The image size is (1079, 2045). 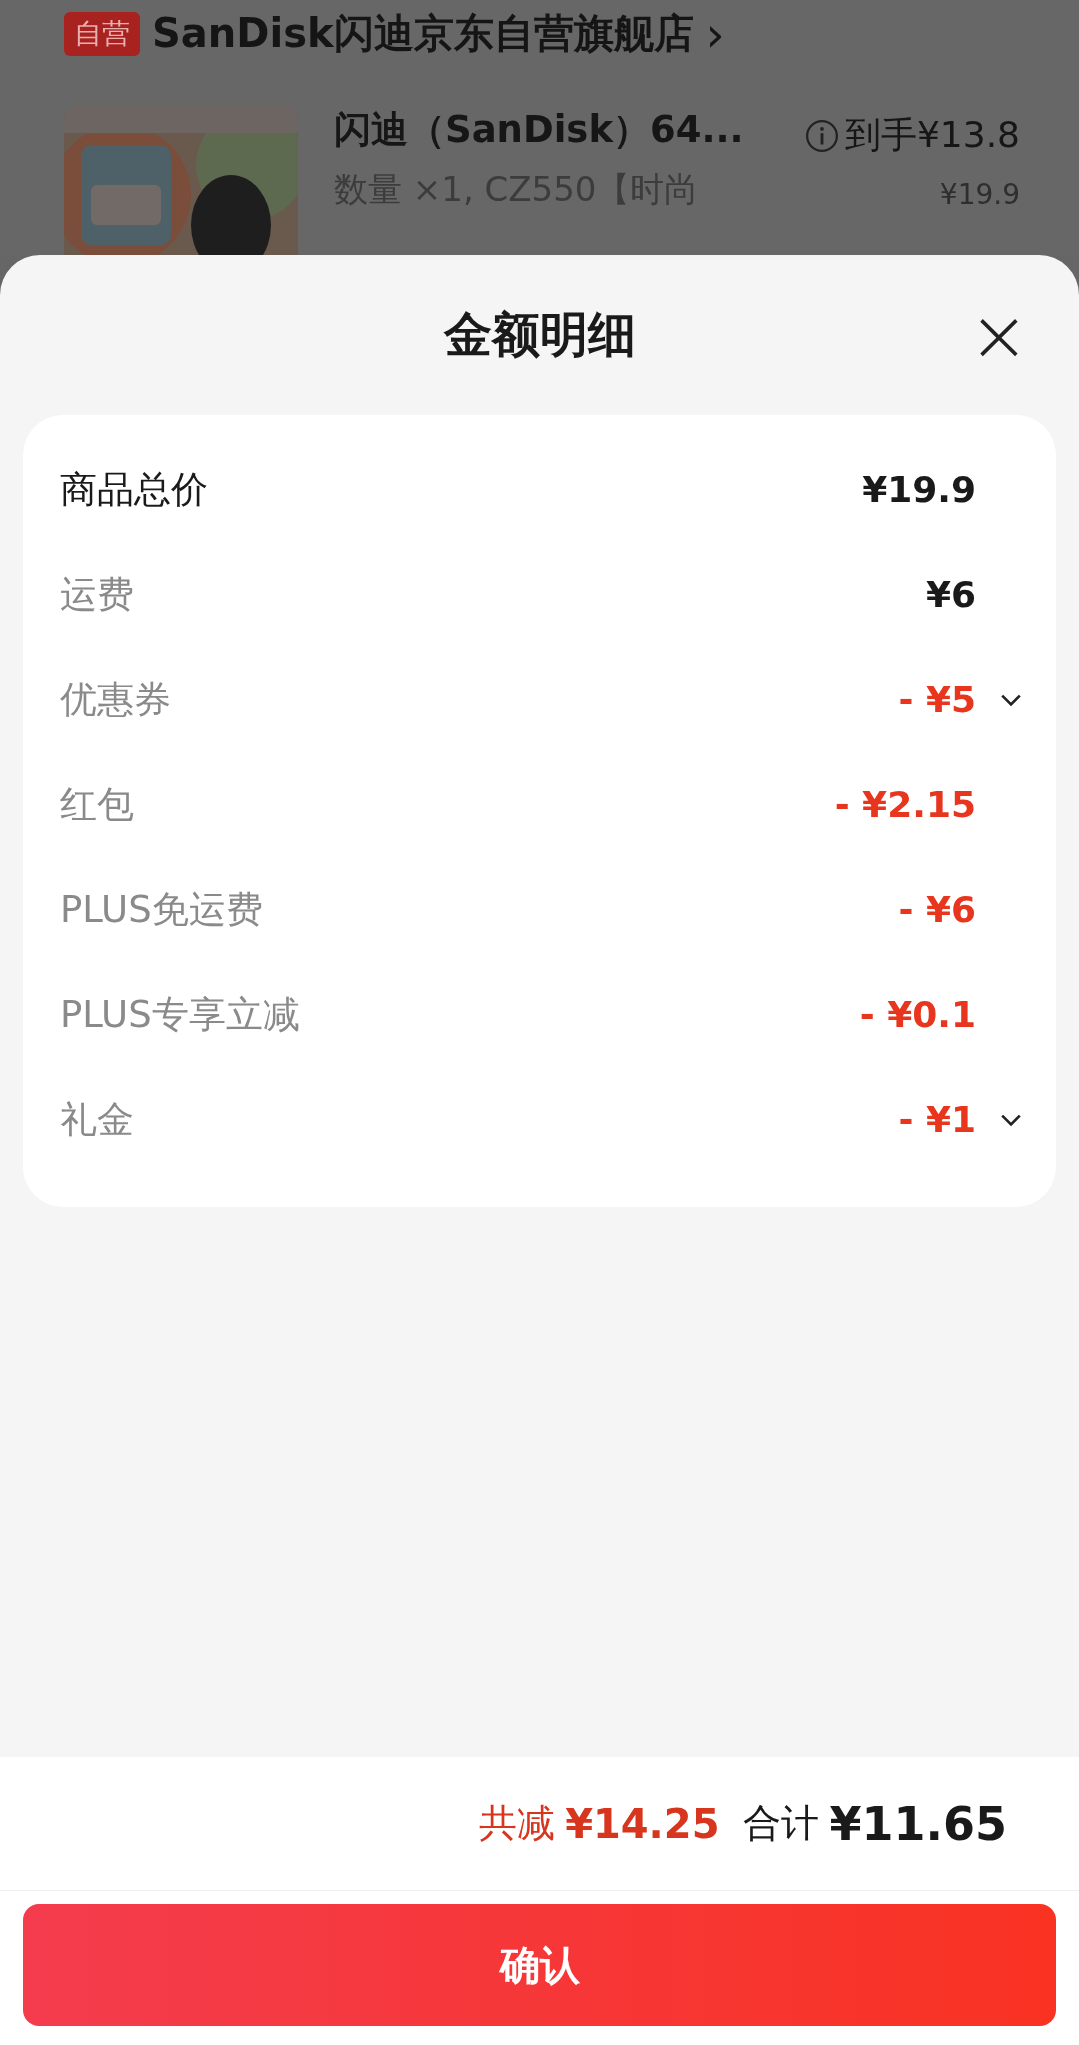 What do you see at coordinates (102, 33) in the screenshot?
I see `self-operated-badge: 自营` at bounding box center [102, 33].